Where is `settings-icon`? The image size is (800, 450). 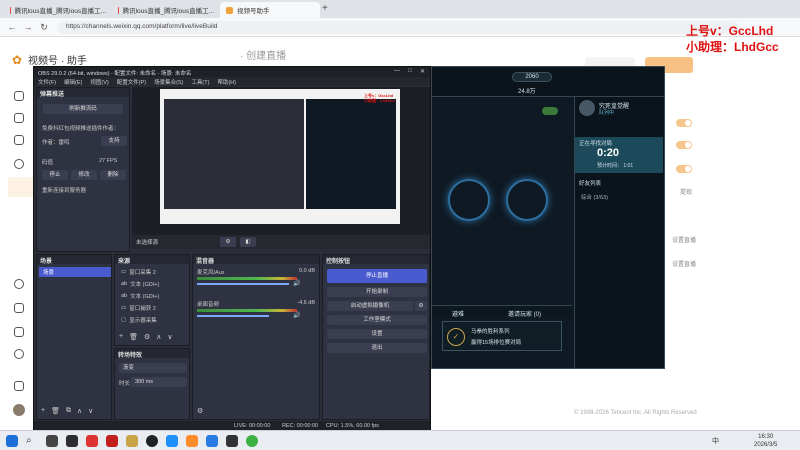 settings-icon is located at coordinates (19, 354).